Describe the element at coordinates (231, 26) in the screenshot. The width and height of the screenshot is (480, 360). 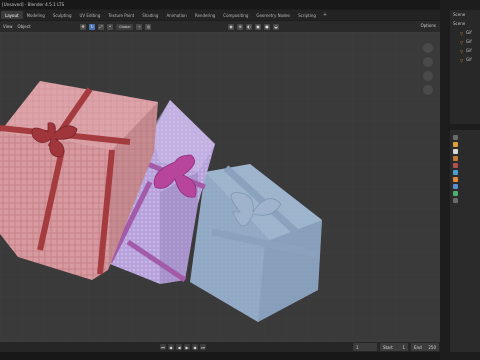
I see `visibility-icon: ◉` at that location.